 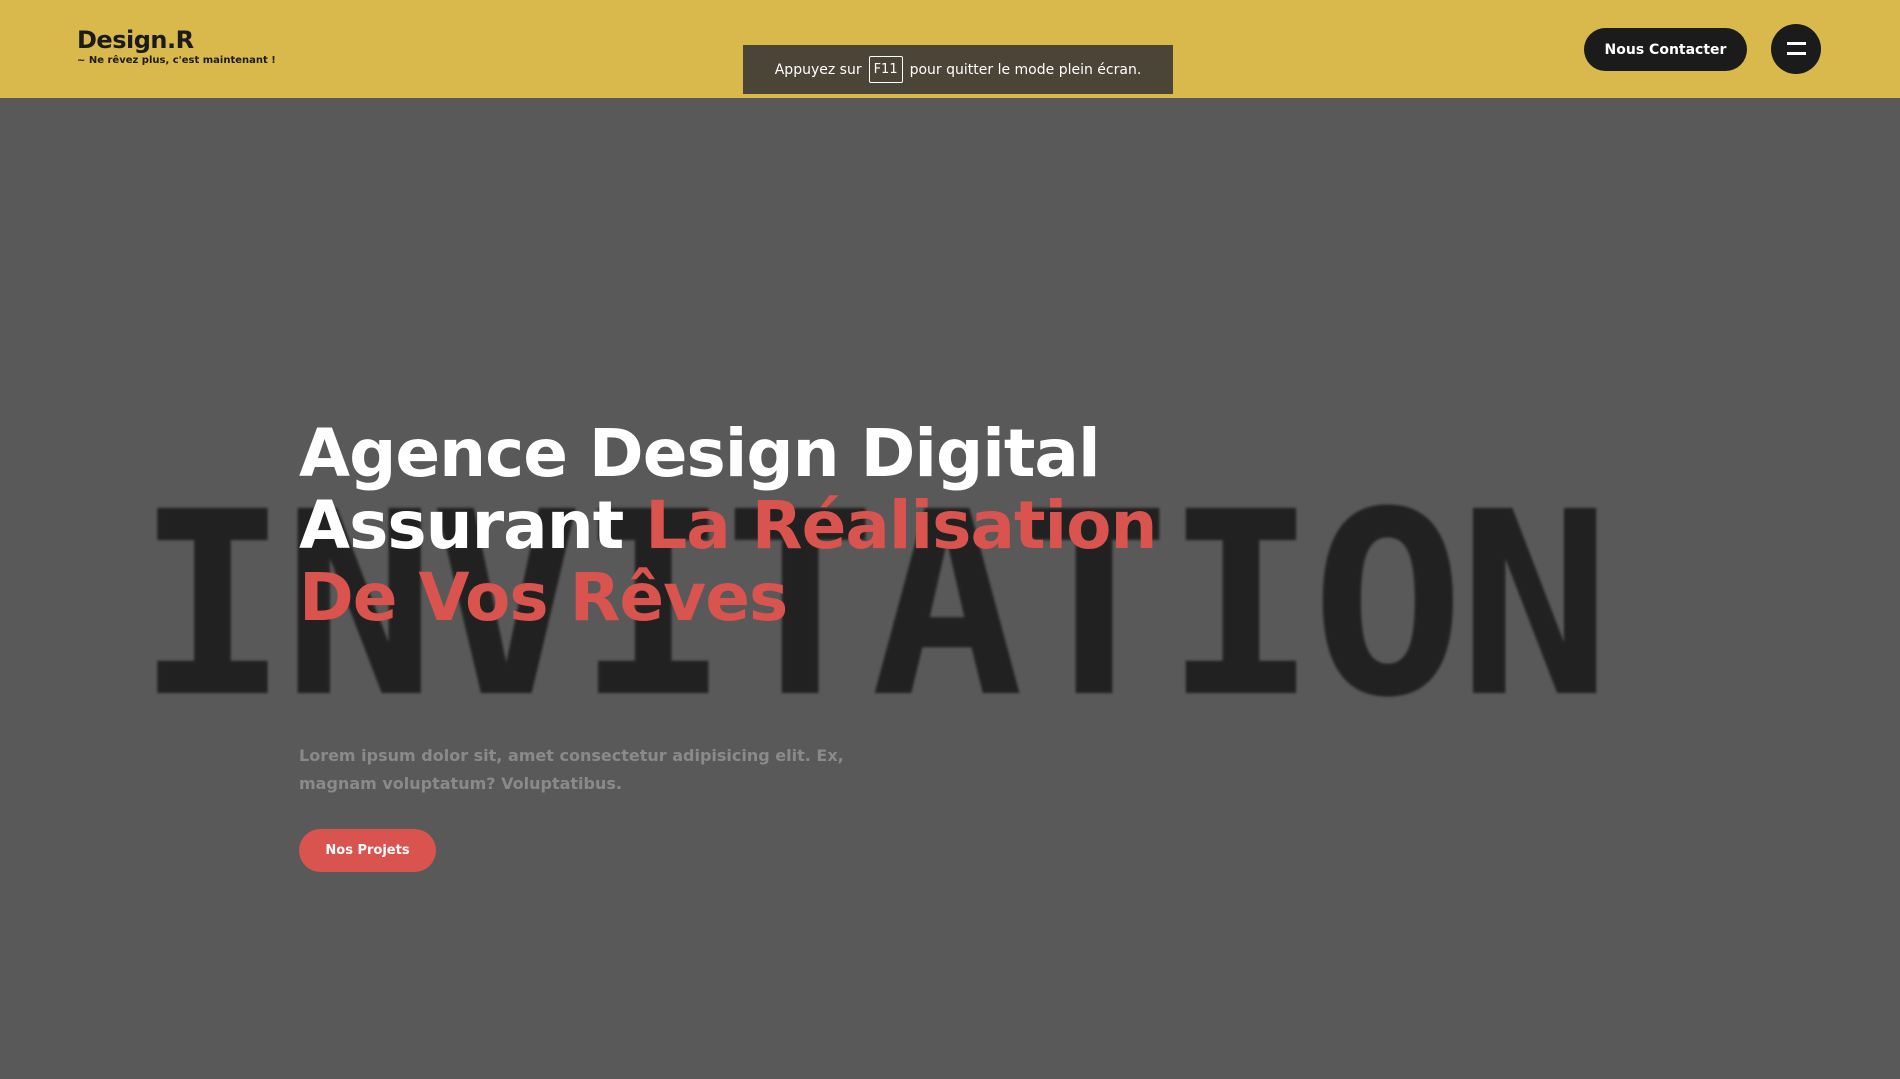 What do you see at coordinates (818, 69) in the screenshot?
I see `fullscreen-notice-prefix: Appuyez sur` at bounding box center [818, 69].